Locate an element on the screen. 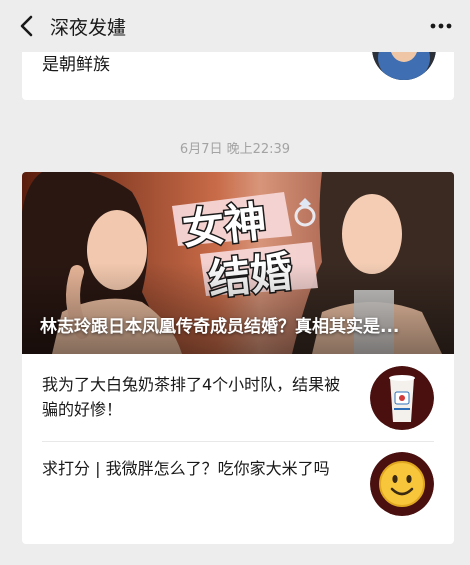 This screenshot has height=565, width=470. chevron-left-icon is located at coordinates (26, 26).